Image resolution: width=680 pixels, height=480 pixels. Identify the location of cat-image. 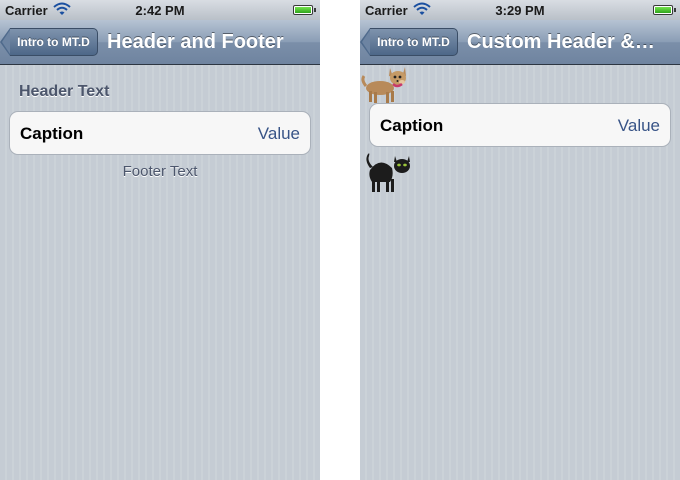
(388, 172).